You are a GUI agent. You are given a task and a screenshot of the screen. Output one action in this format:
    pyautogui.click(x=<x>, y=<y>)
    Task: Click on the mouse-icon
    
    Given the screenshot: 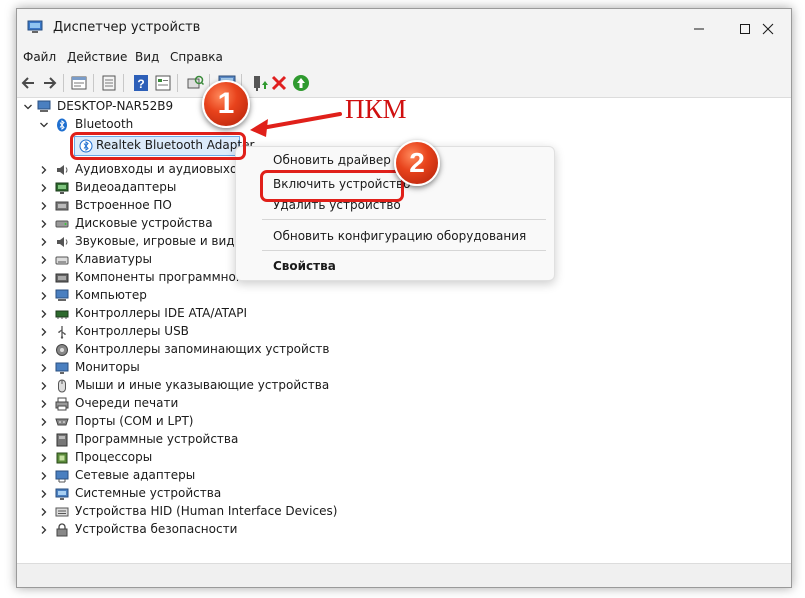 What is the action you would take?
    pyautogui.click(x=62, y=386)
    